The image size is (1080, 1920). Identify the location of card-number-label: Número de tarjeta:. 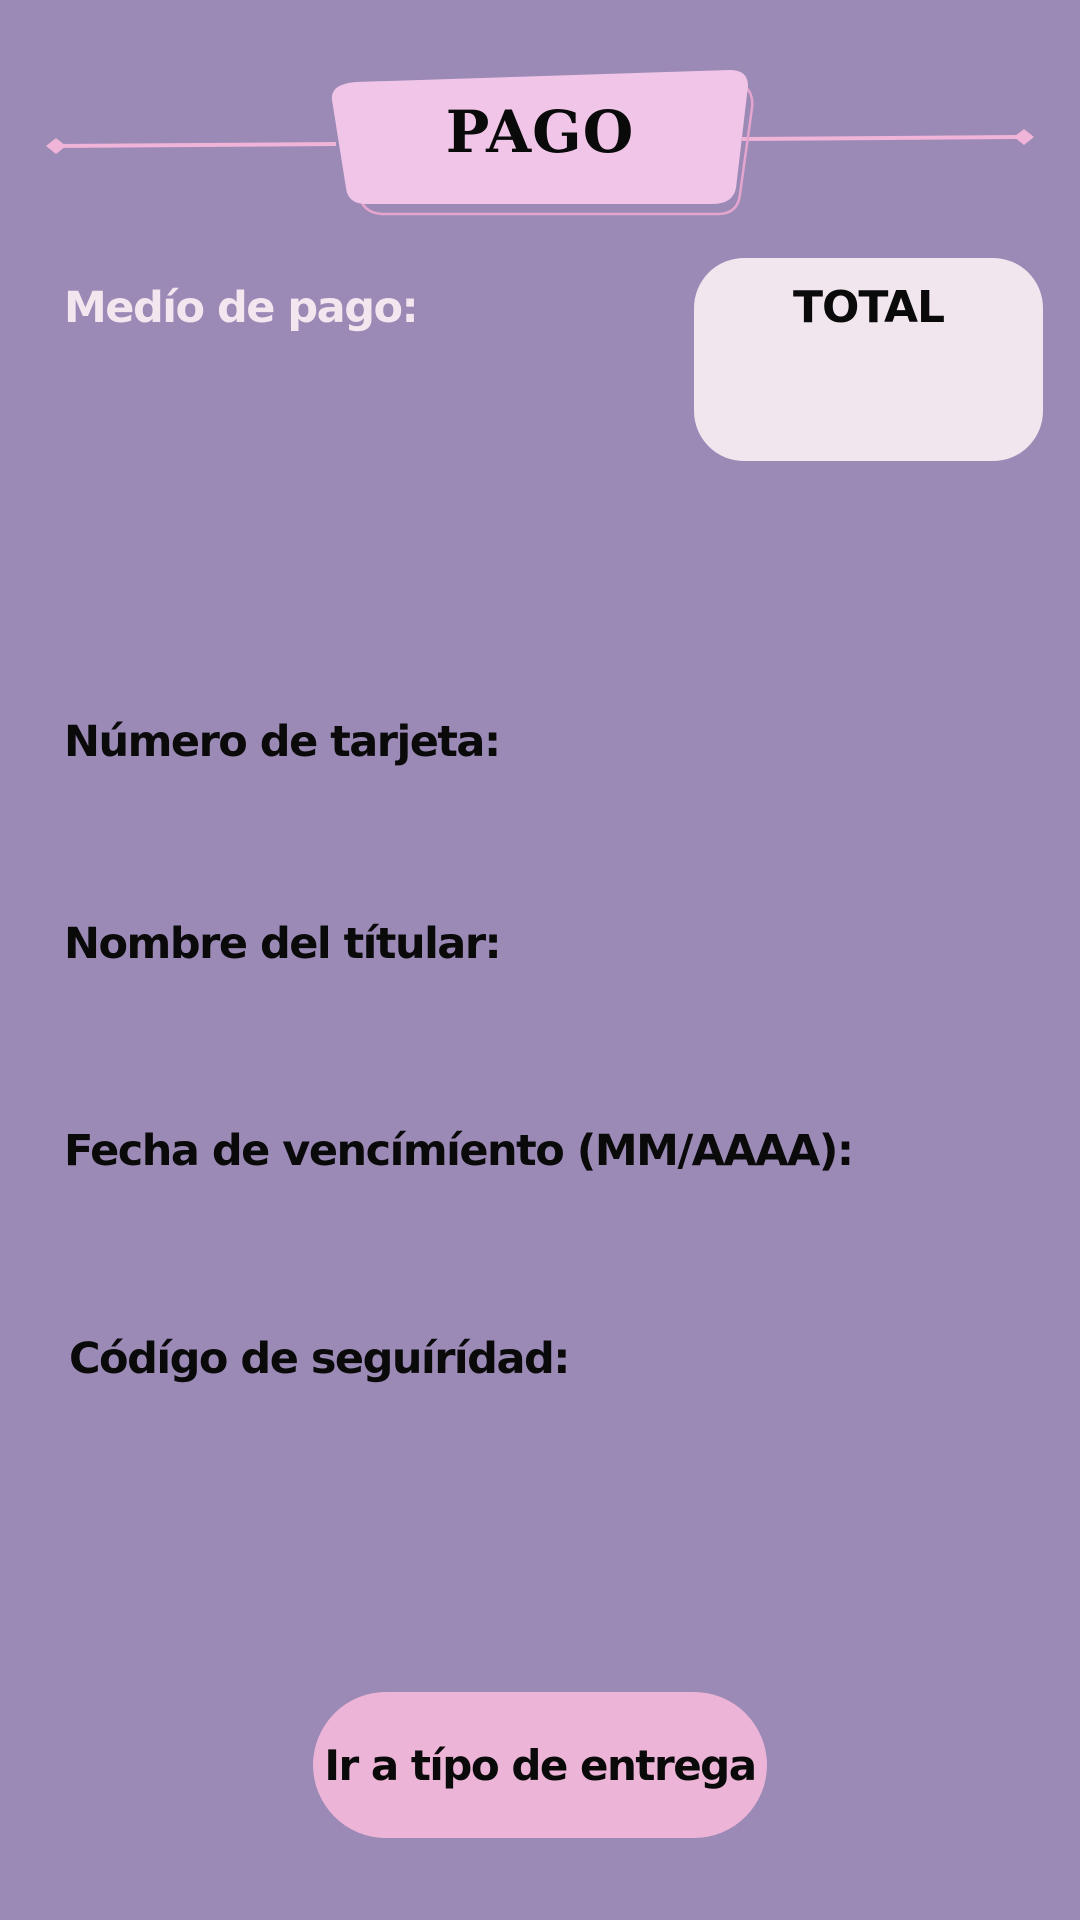
(282, 742).